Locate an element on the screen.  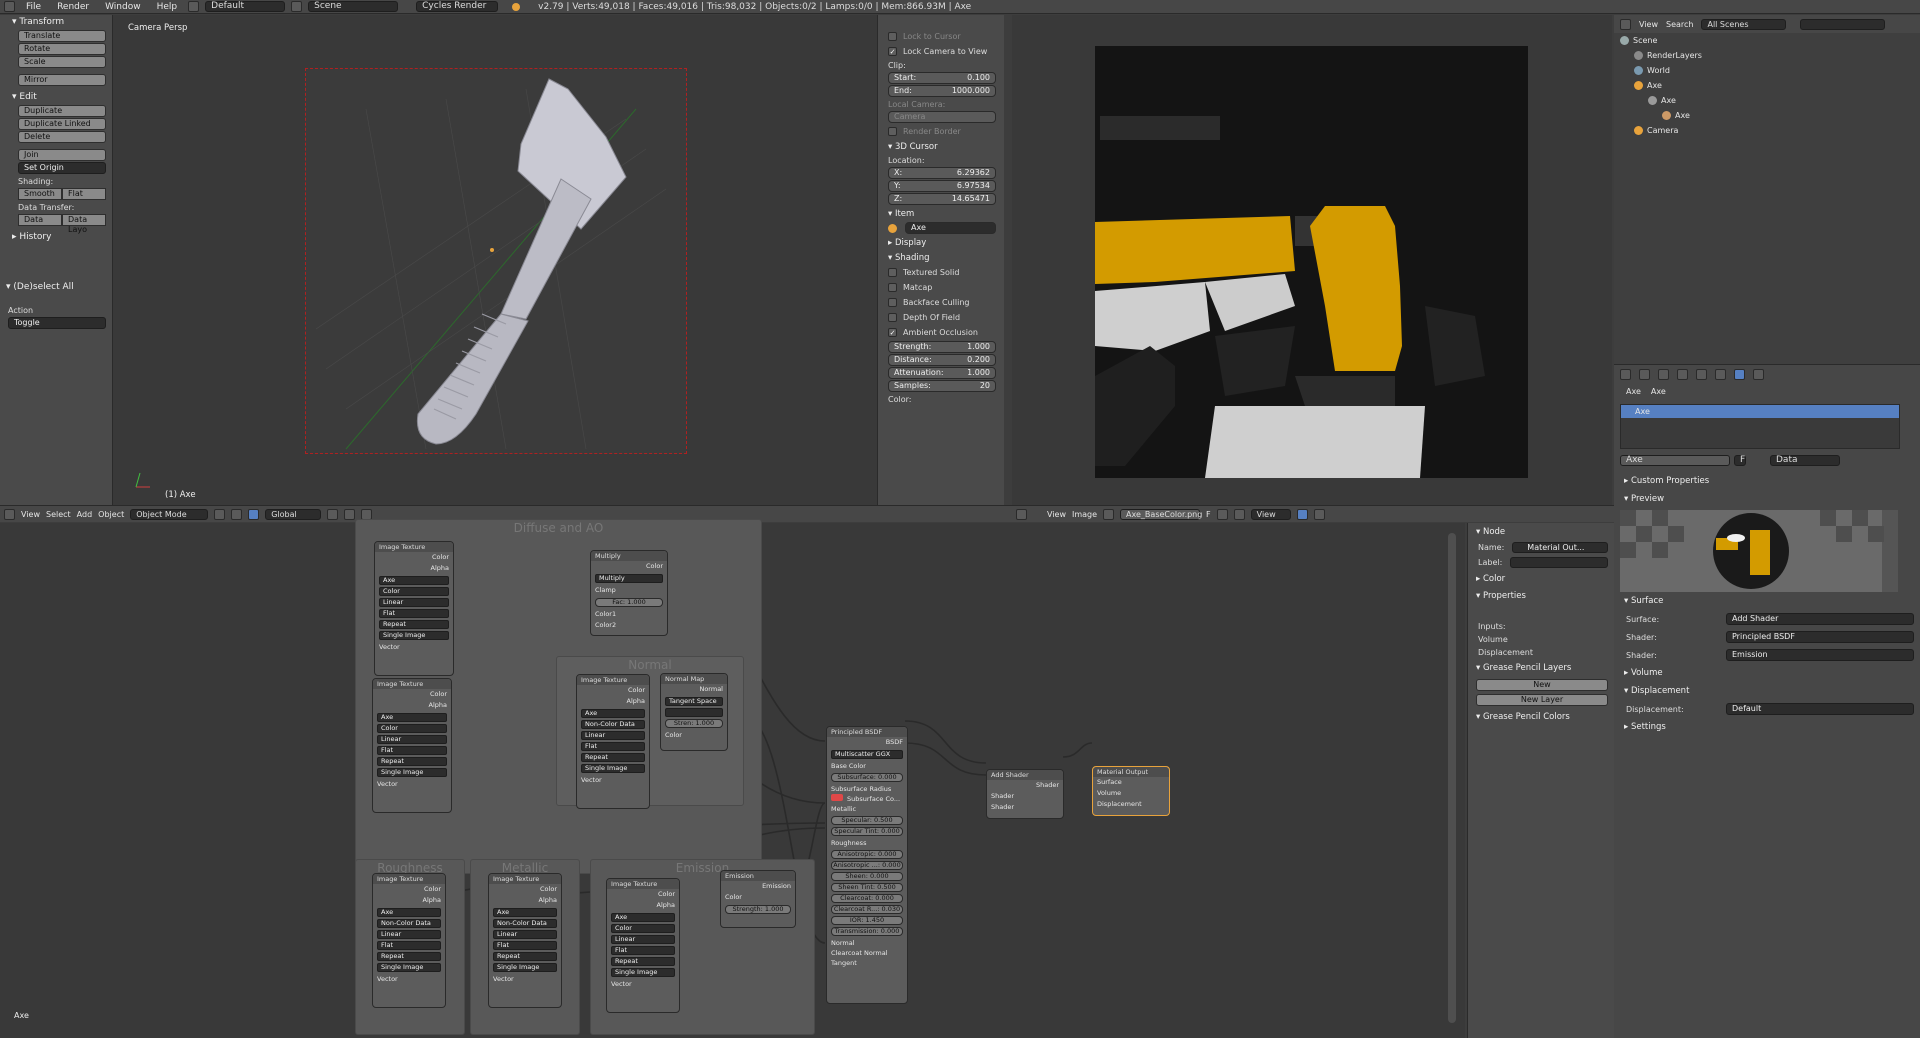
outliner-search-input is located at coordinates (1843, 24).